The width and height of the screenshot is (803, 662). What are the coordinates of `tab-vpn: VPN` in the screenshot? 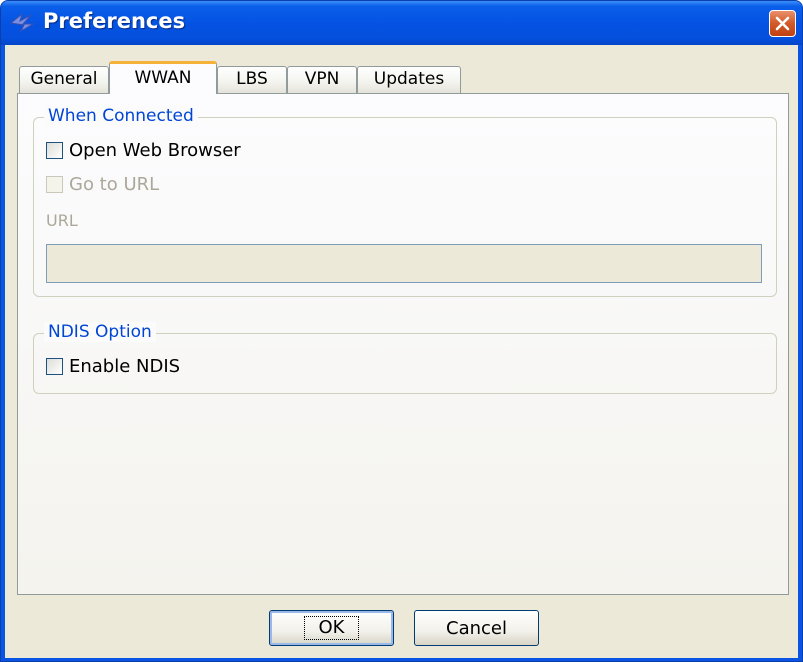 It's located at (322, 79).